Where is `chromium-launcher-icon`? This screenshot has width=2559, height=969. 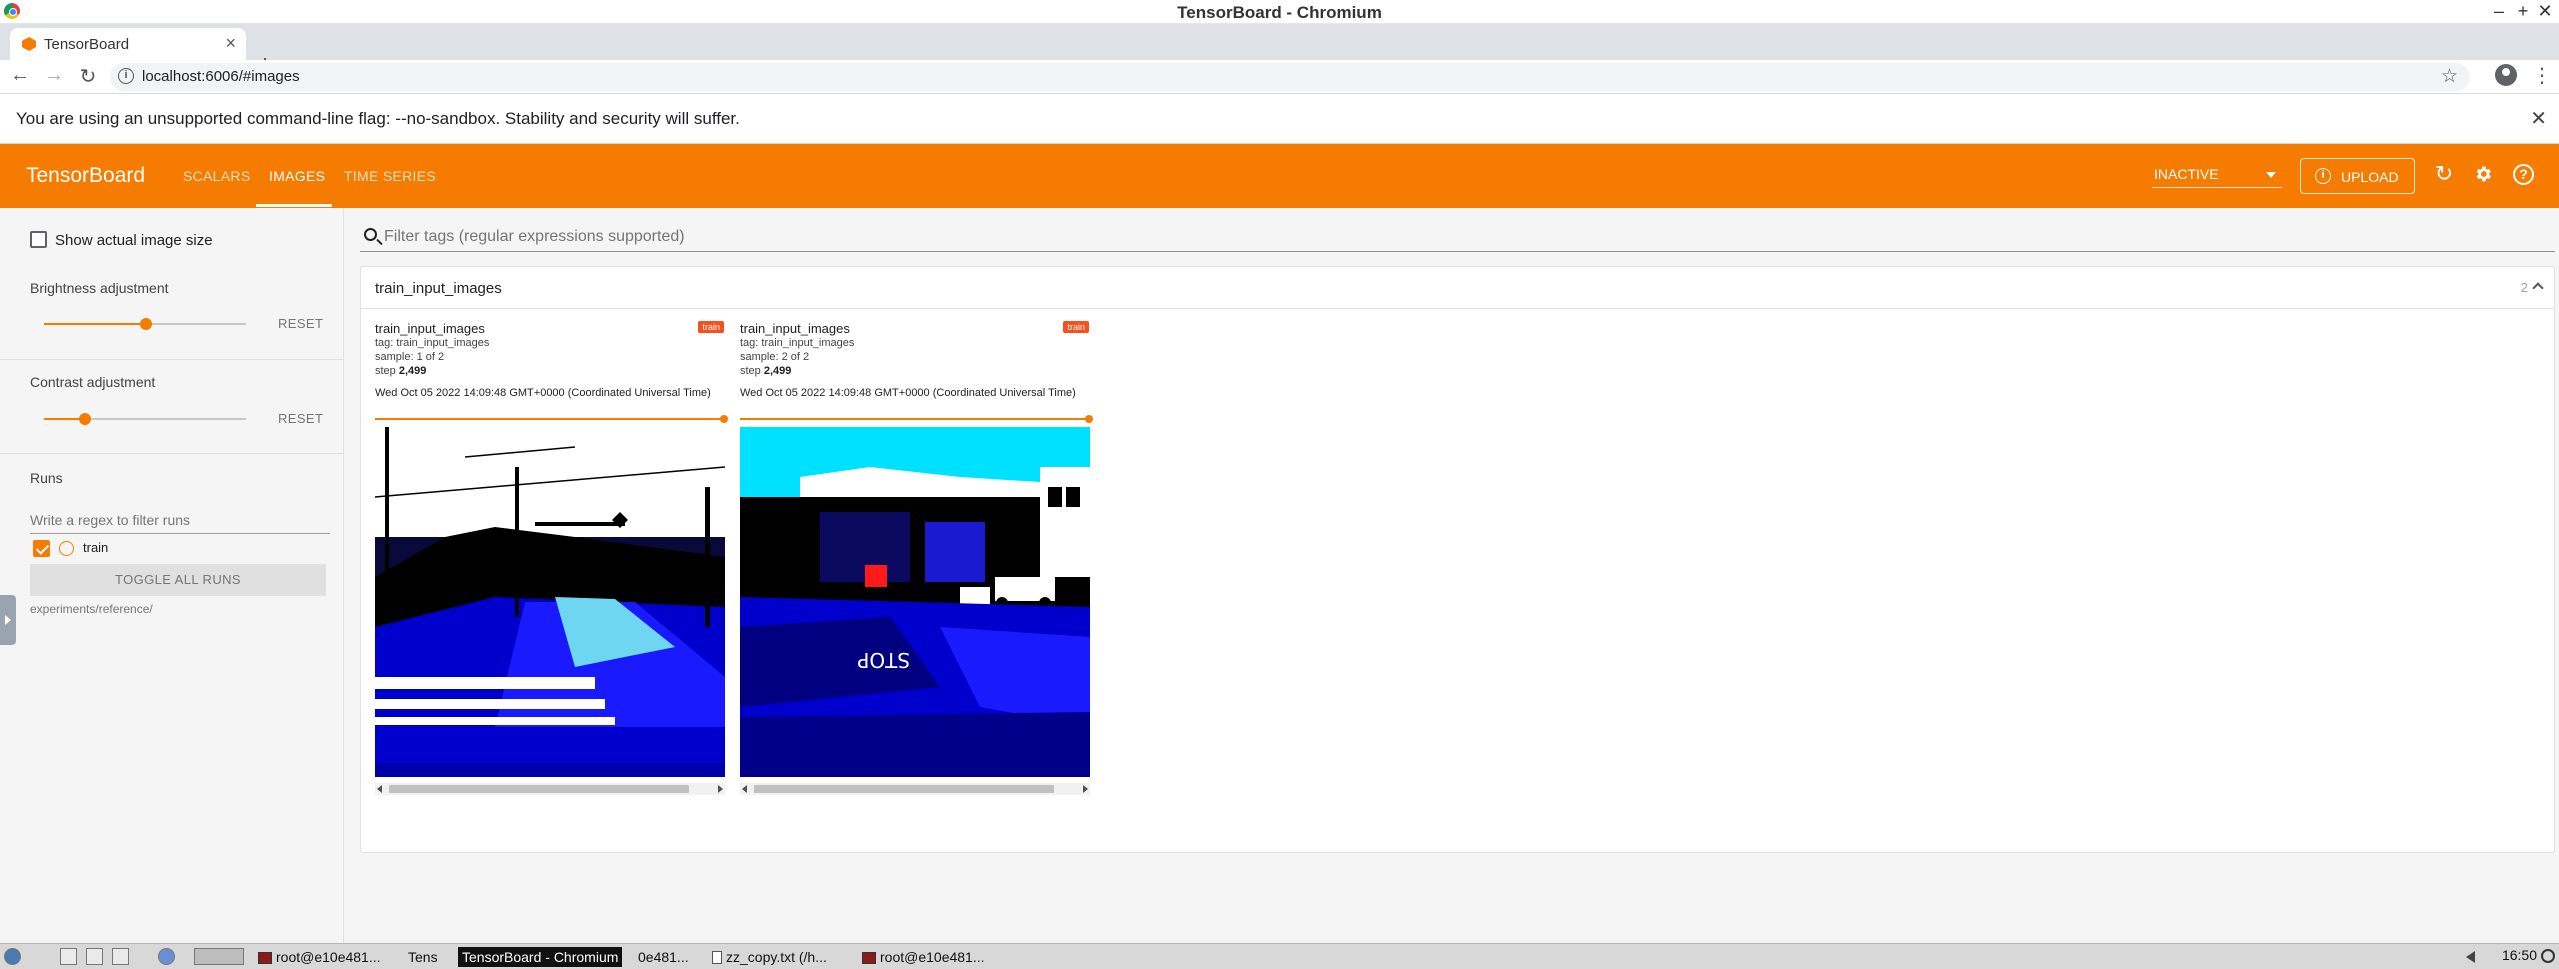 chromium-launcher-icon is located at coordinates (166, 956).